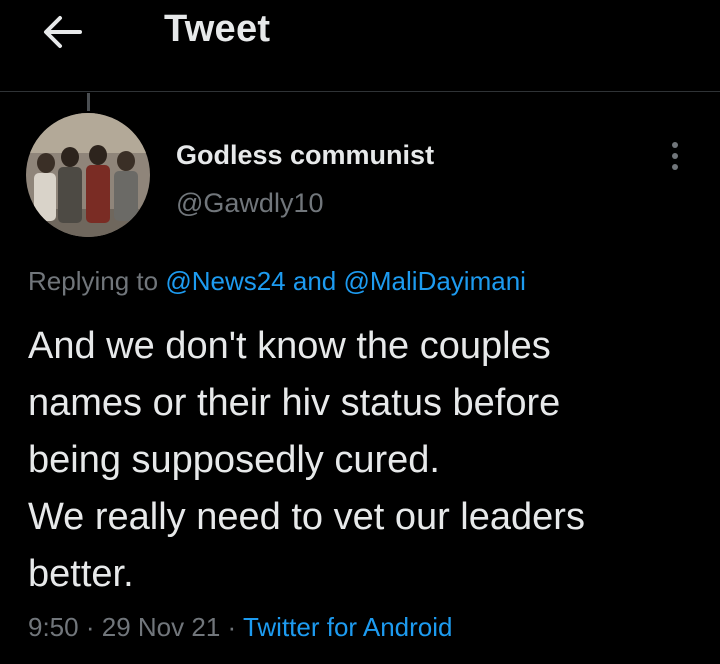 This screenshot has width=720, height=664. Describe the element at coordinates (93, 281) in the screenshot. I see `replying-to-label: Replying to` at that location.